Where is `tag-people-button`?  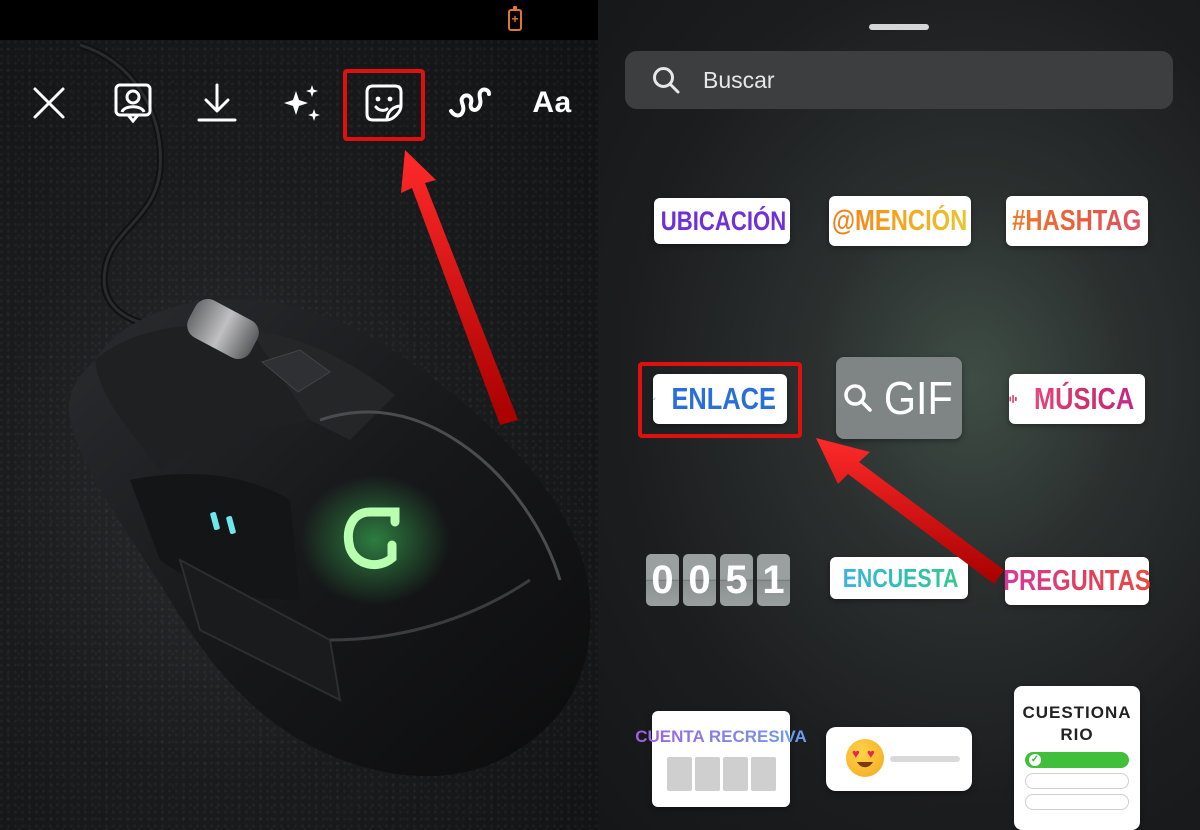
tag-people-button is located at coordinates (133, 103).